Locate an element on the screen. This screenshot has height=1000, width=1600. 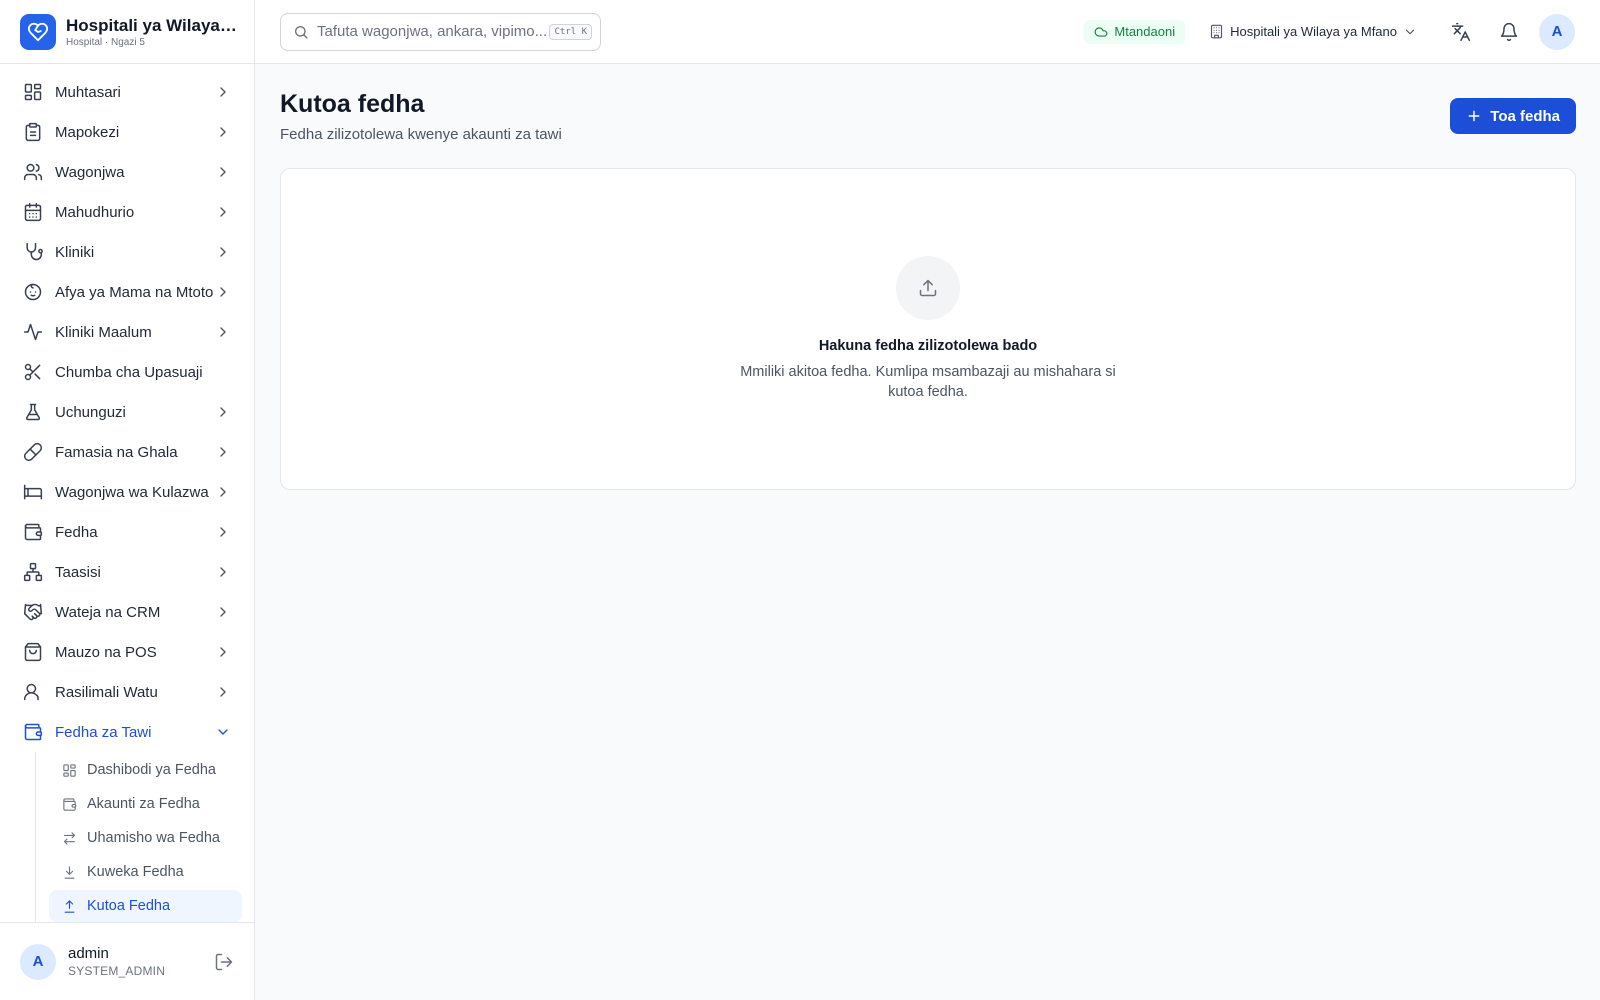
network-icon is located at coordinates (33, 572).